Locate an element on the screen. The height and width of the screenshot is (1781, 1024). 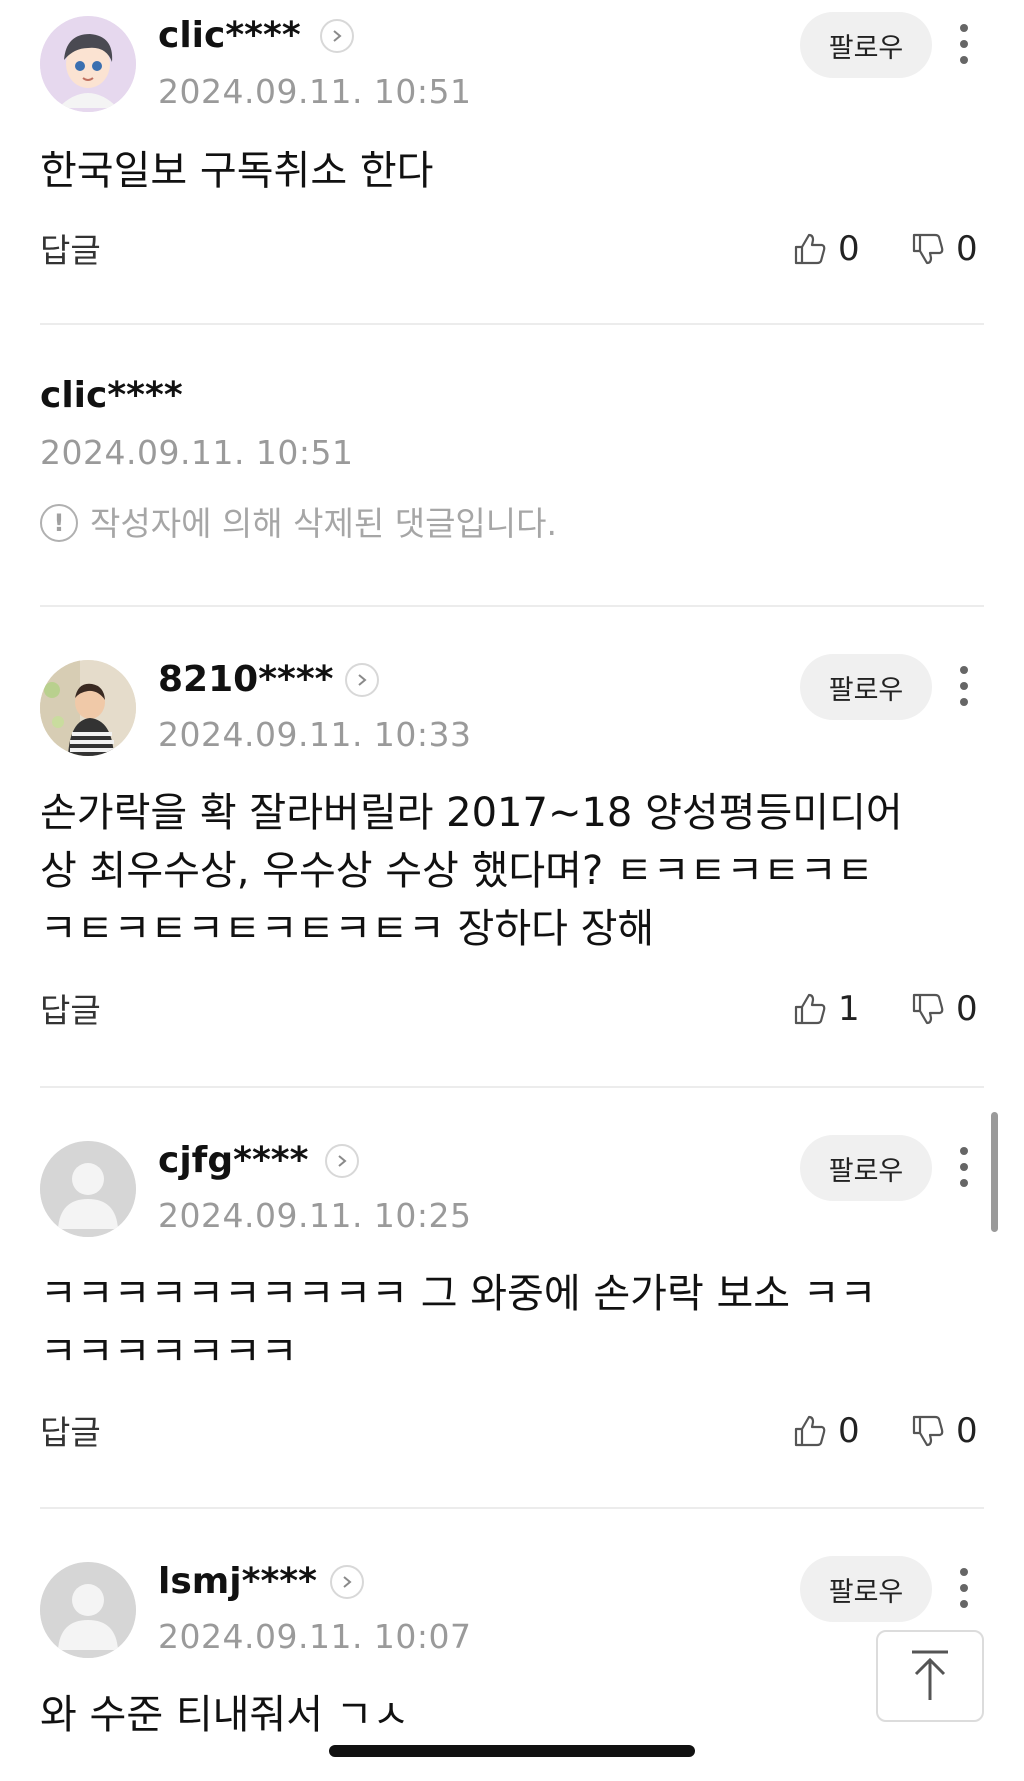
scroll-to-top-button is located at coordinates (930, 1676).